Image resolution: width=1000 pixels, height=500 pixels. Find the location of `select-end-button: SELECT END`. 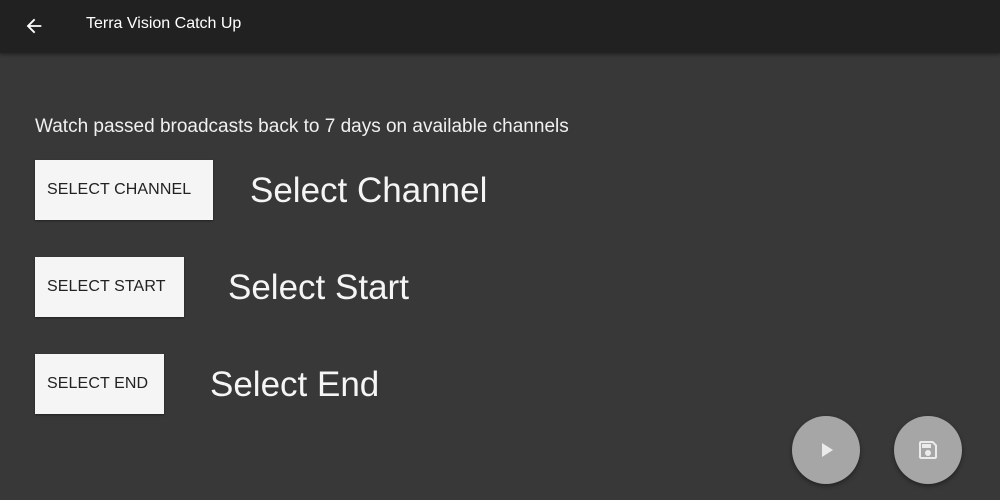

select-end-button: SELECT END is located at coordinates (99, 384).